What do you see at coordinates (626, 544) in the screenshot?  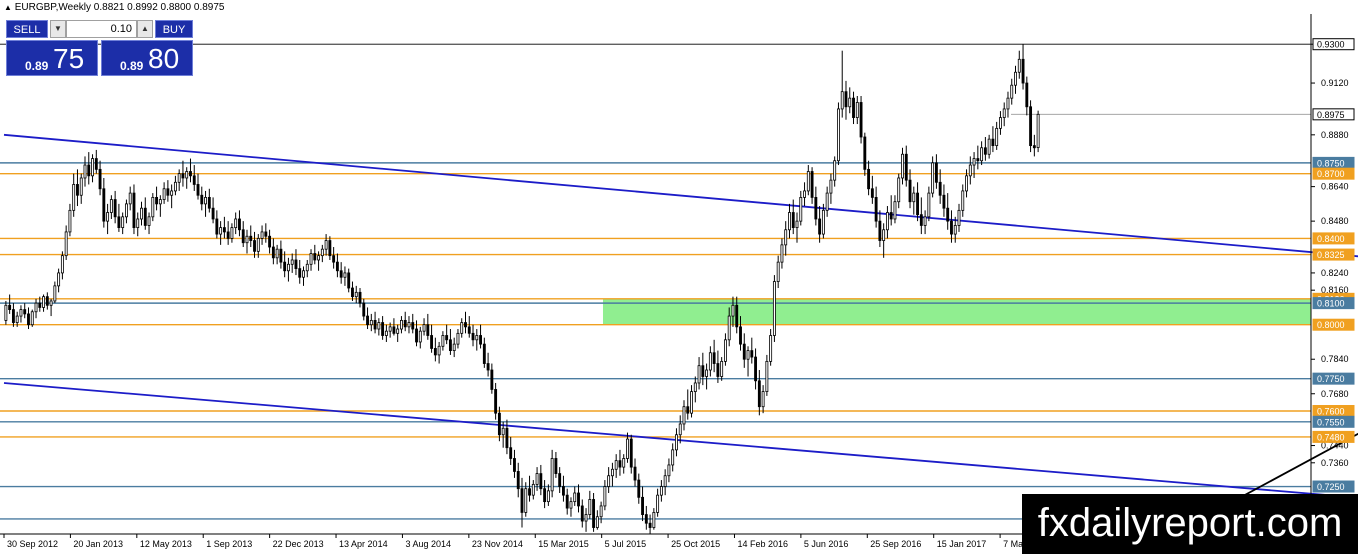 I see `x-tick-label: 5 Jul 2015` at bounding box center [626, 544].